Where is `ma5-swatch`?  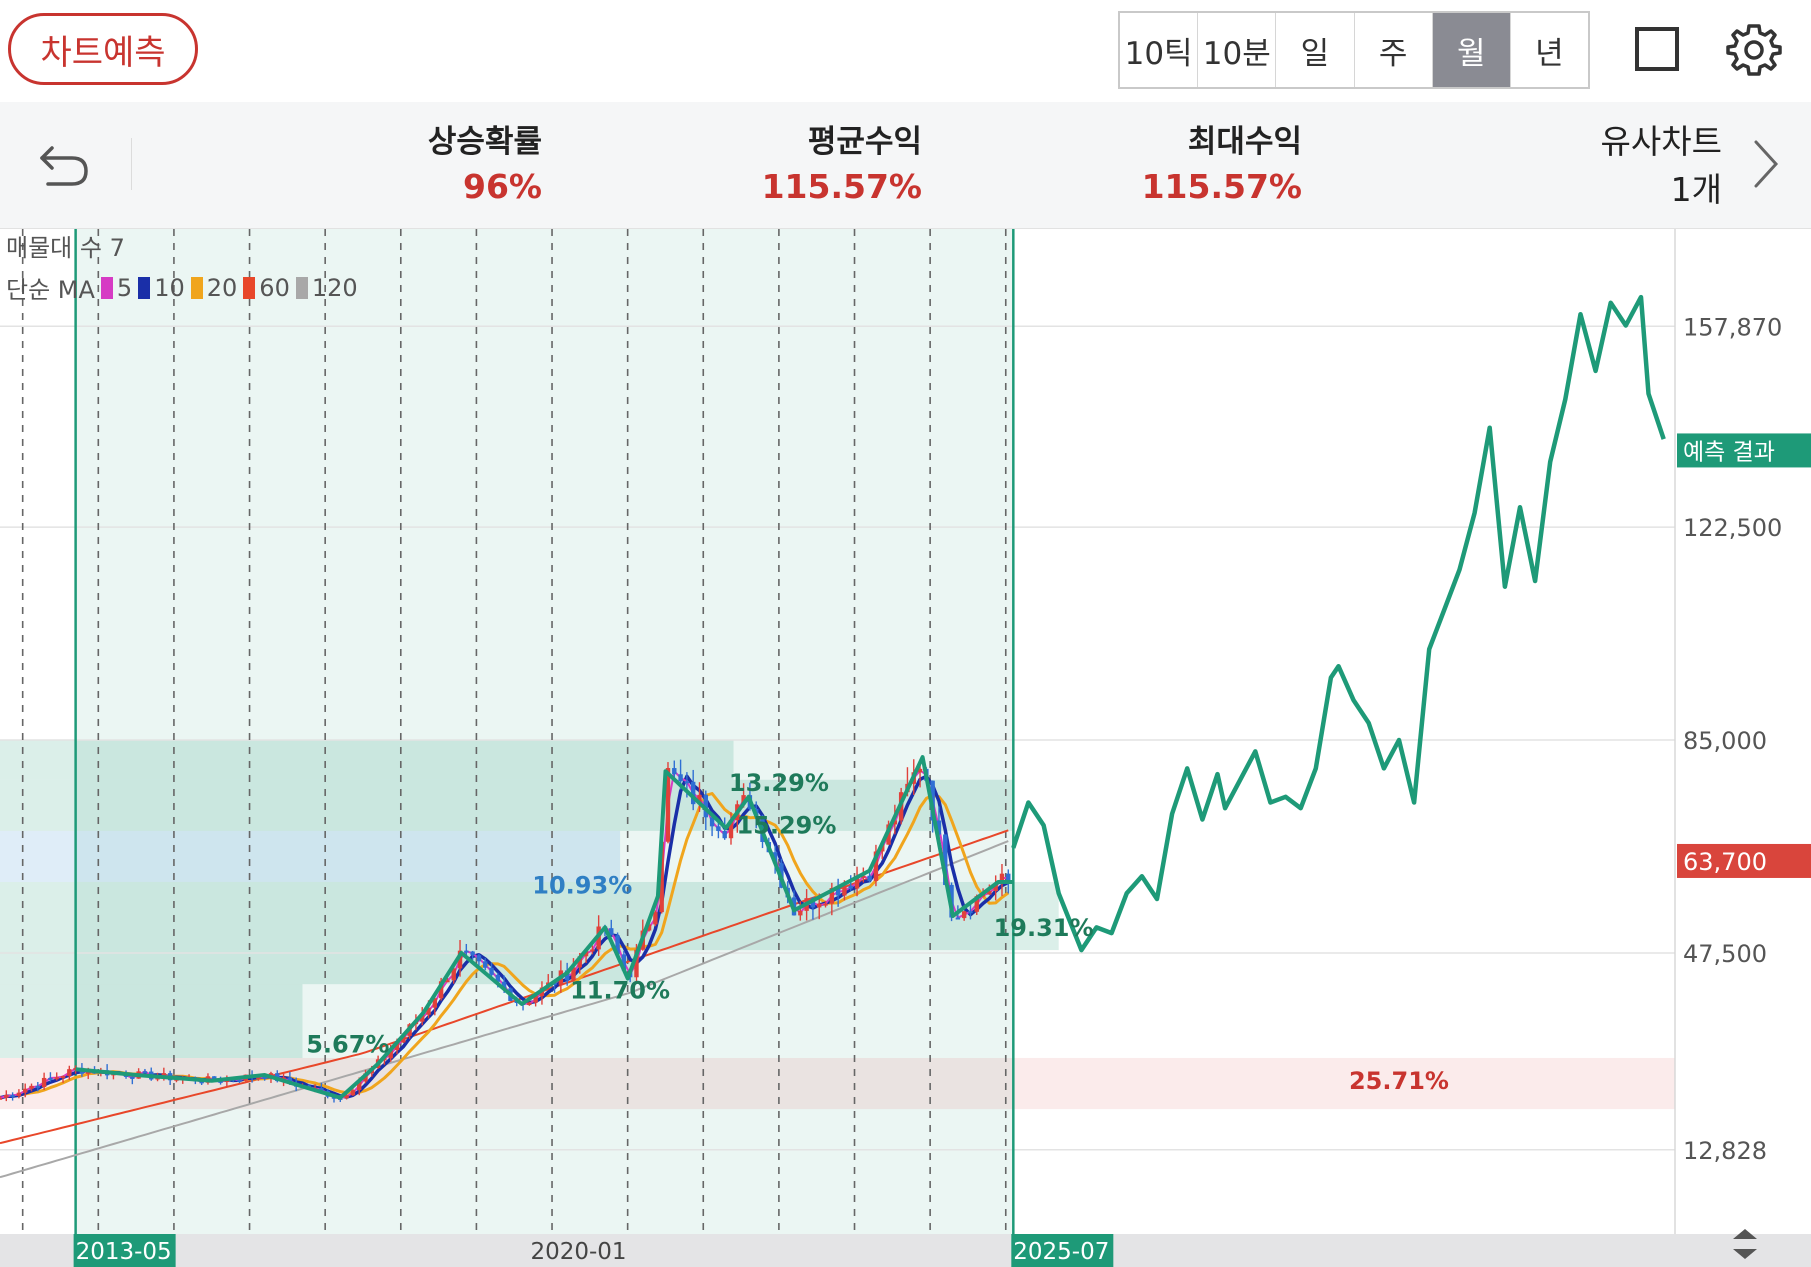 ma5-swatch is located at coordinates (106, 287).